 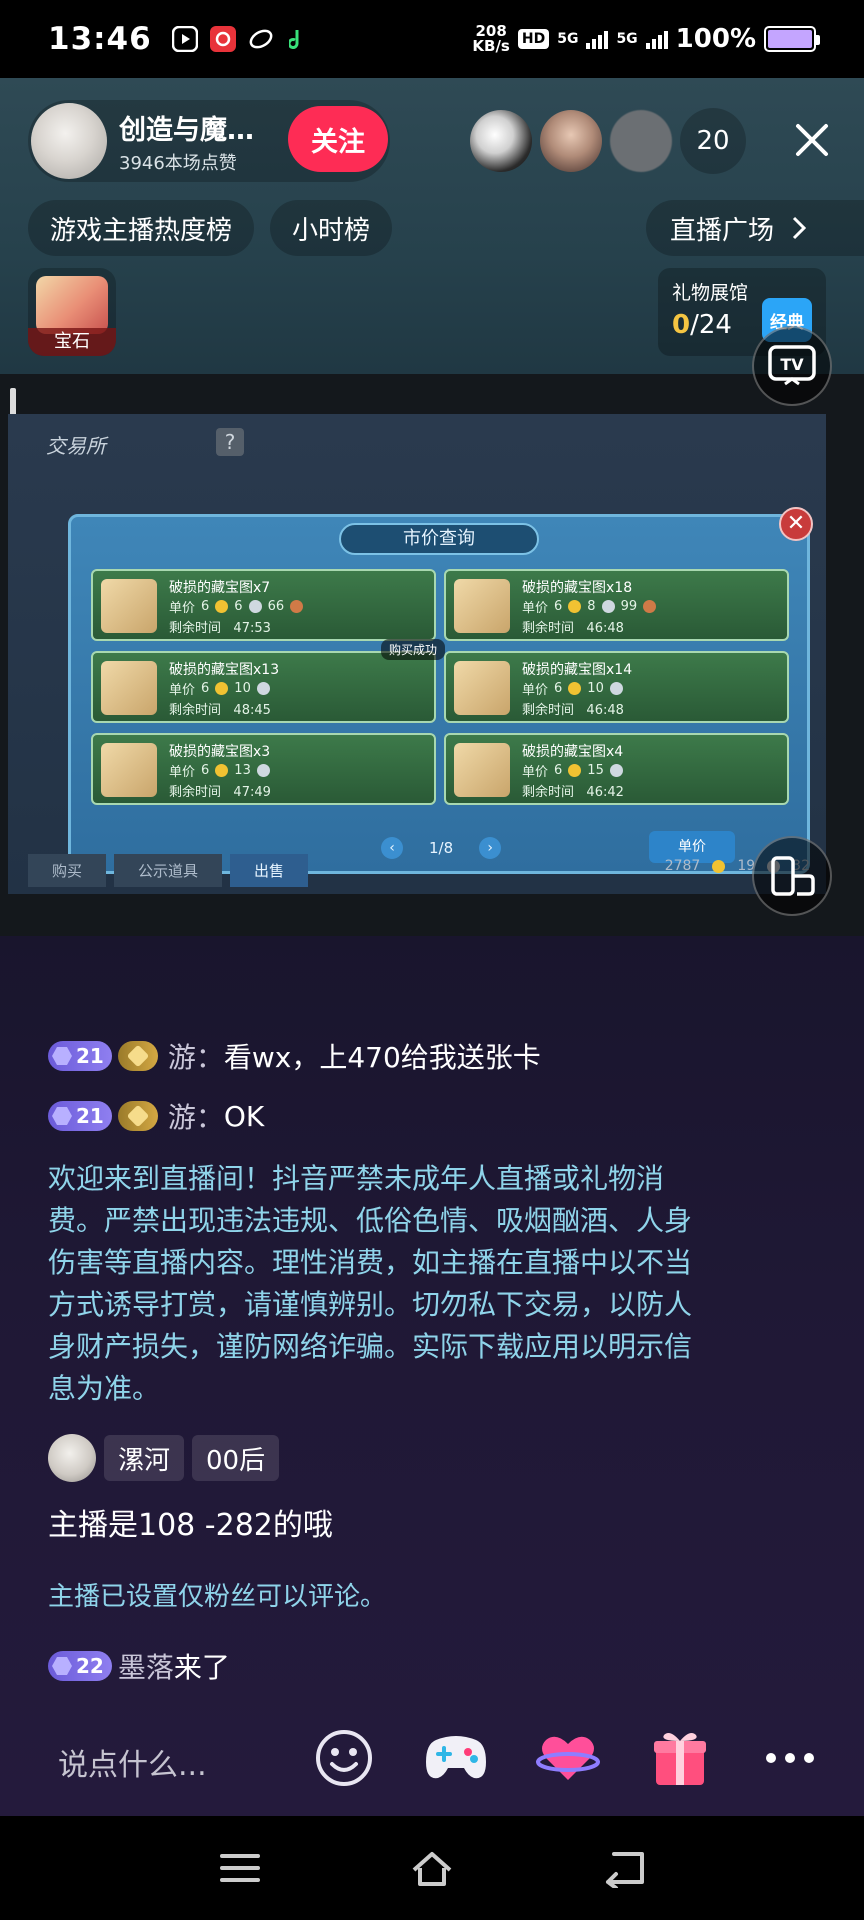 I want to click on host-likes: 3946本场点赞, so click(x=178, y=163).